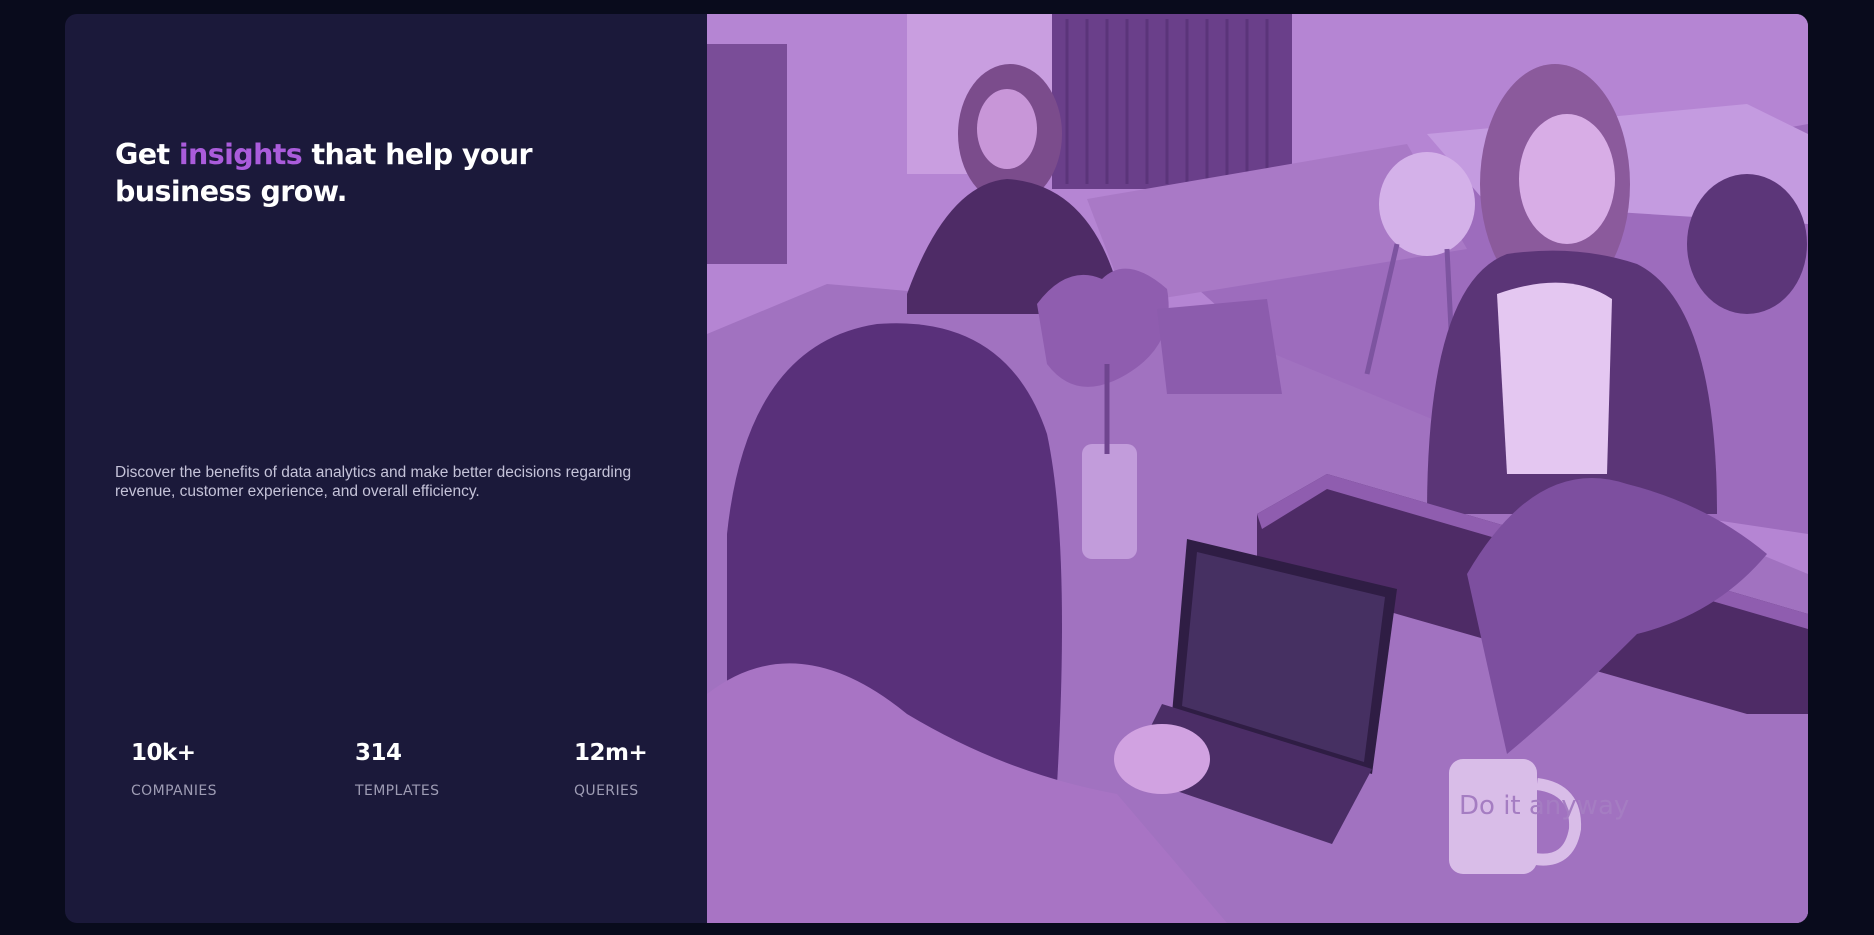  Describe the element at coordinates (606, 791) in the screenshot. I see `stat-label: QUERIES` at that location.